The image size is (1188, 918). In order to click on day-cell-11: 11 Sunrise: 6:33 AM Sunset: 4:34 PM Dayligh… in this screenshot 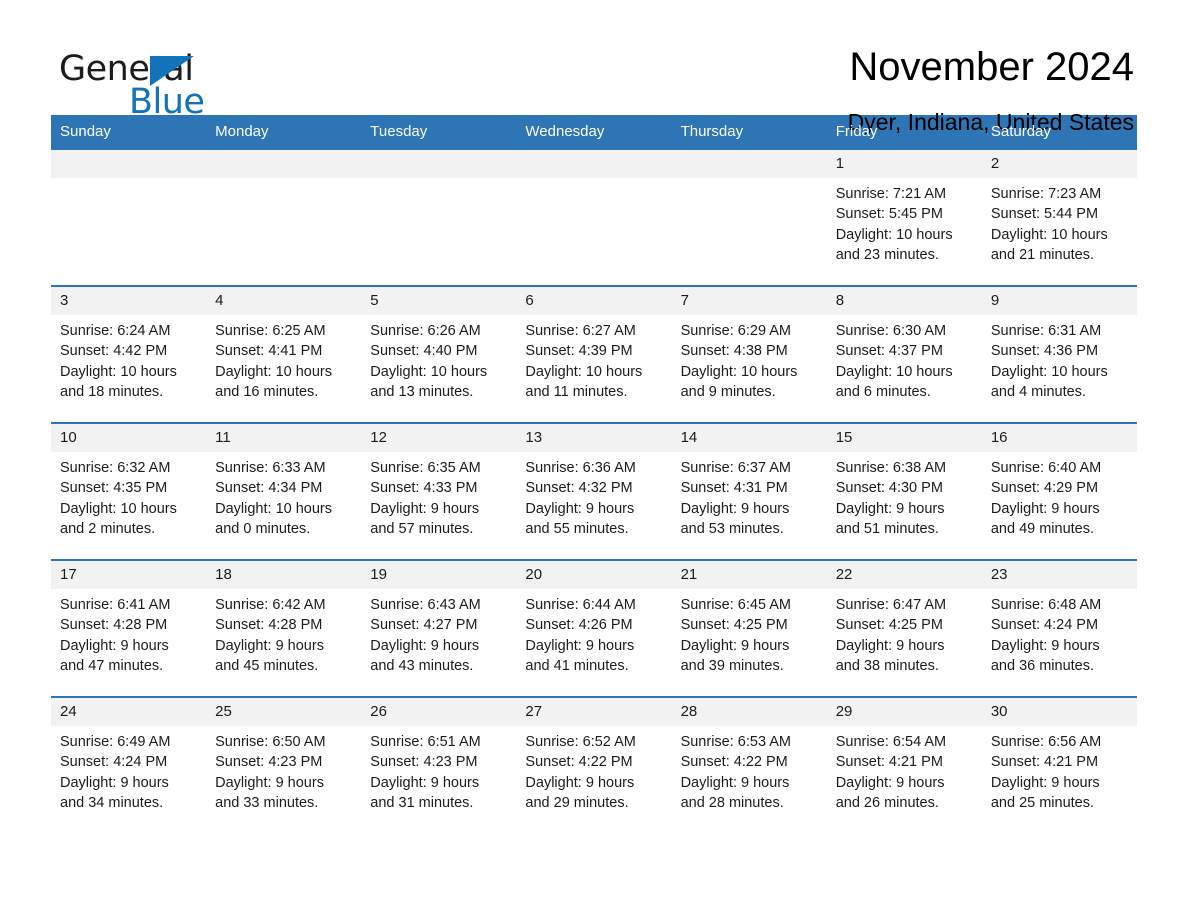, I will do `click(284, 491)`.